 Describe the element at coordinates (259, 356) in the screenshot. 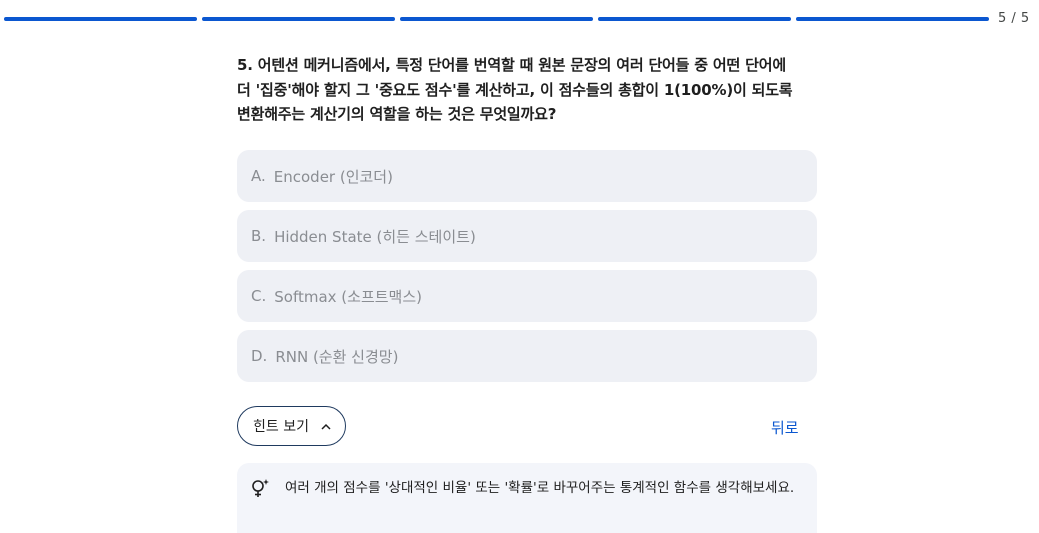

I see `option-letter: D.` at that location.